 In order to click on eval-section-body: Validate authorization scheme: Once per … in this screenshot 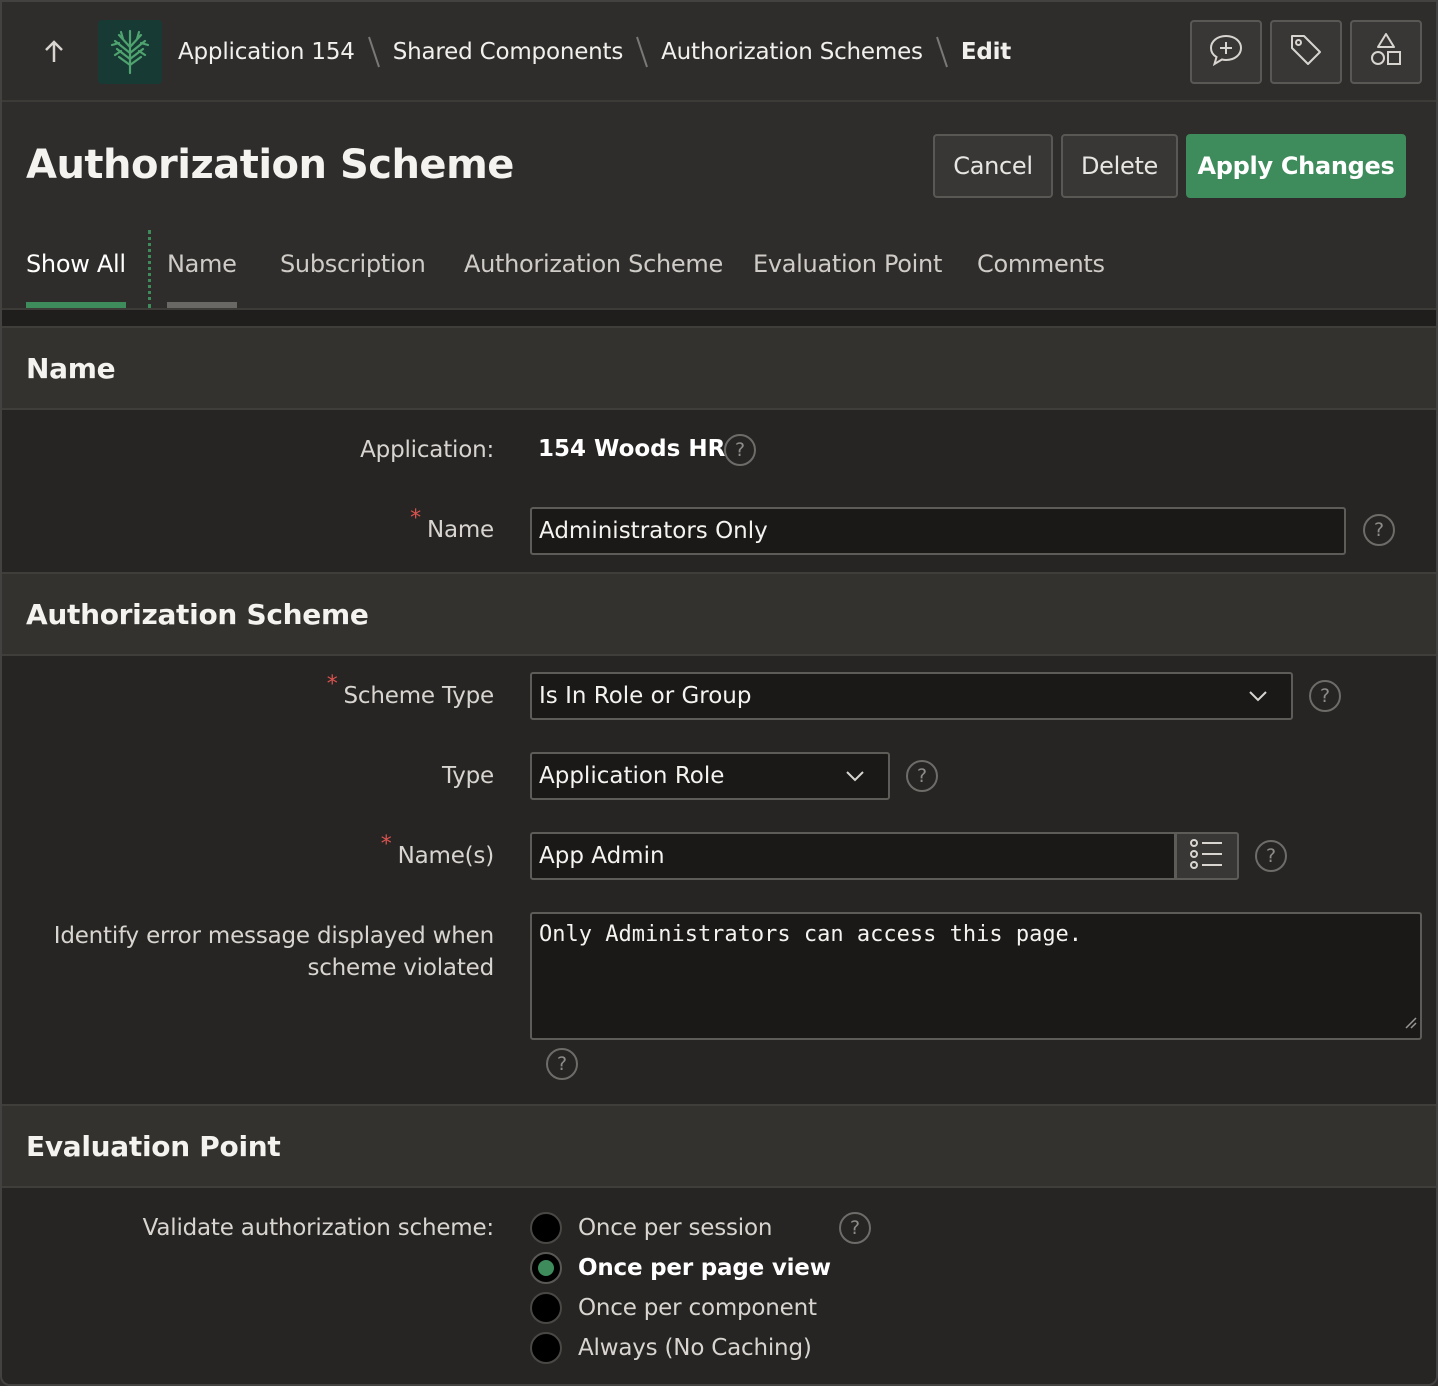, I will do `click(719, 1286)`.